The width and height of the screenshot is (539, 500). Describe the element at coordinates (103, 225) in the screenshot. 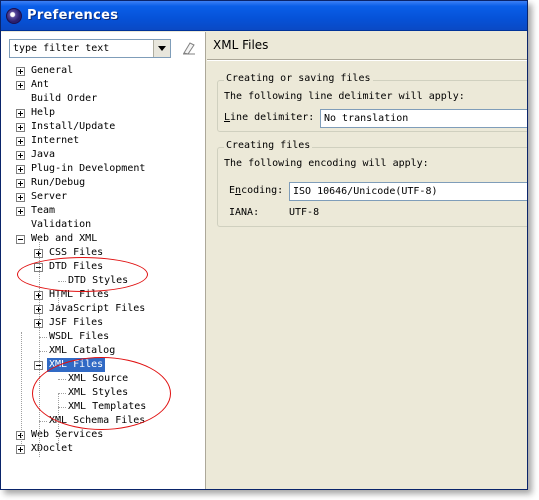

I see `tree-item: Validation` at that location.